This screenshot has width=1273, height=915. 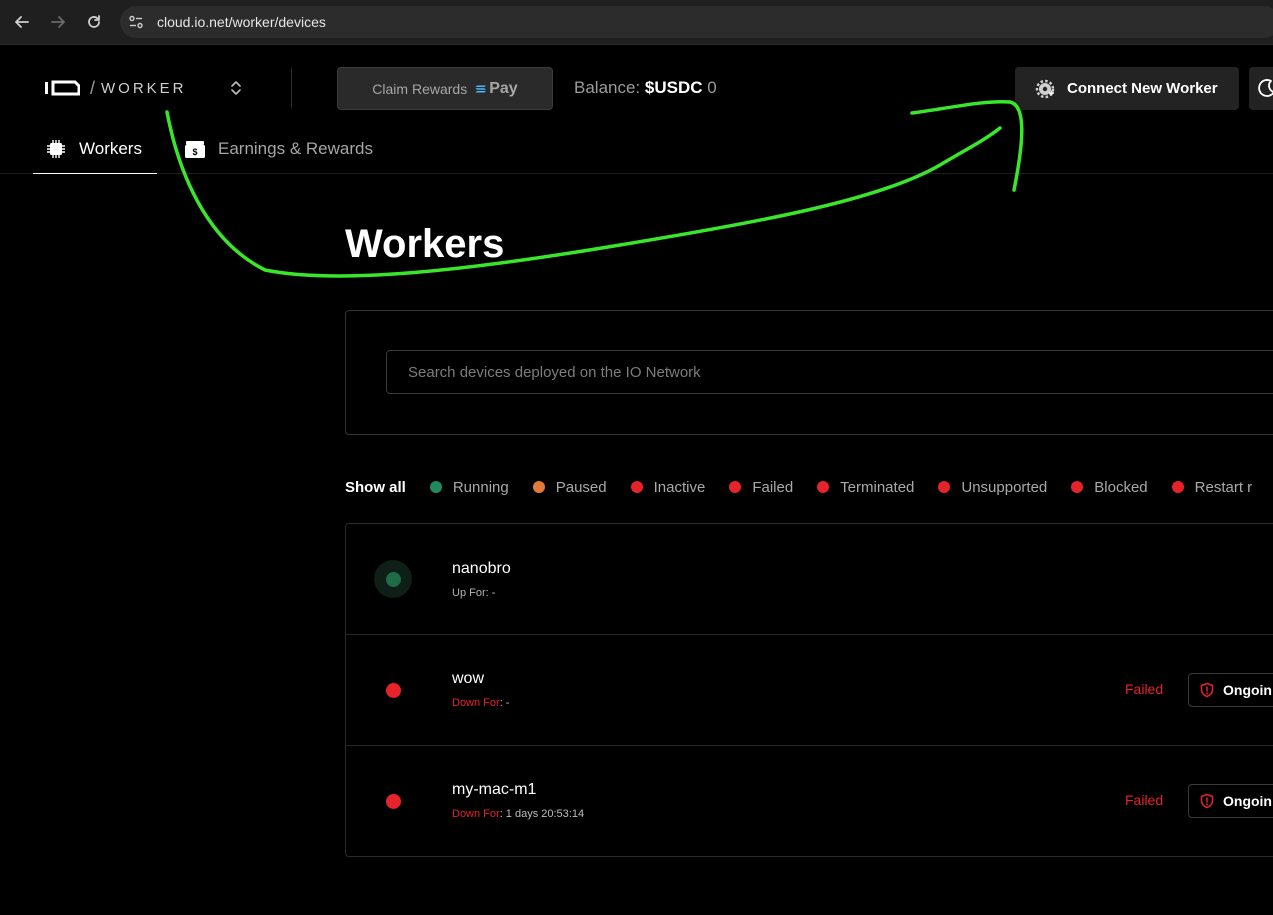 I want to click on filter-label: Running, so click(x=480, y=487).